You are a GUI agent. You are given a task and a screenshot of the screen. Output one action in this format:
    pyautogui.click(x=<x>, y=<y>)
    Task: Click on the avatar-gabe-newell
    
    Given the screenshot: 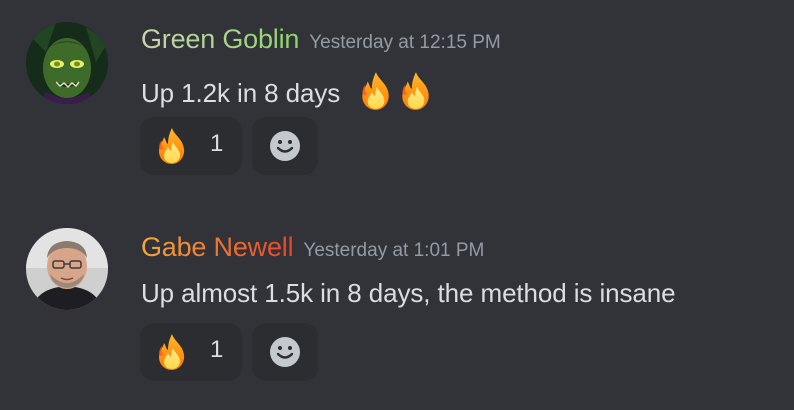 What is the action you would take?
    pyautogui.click(x=67, y=269)
    